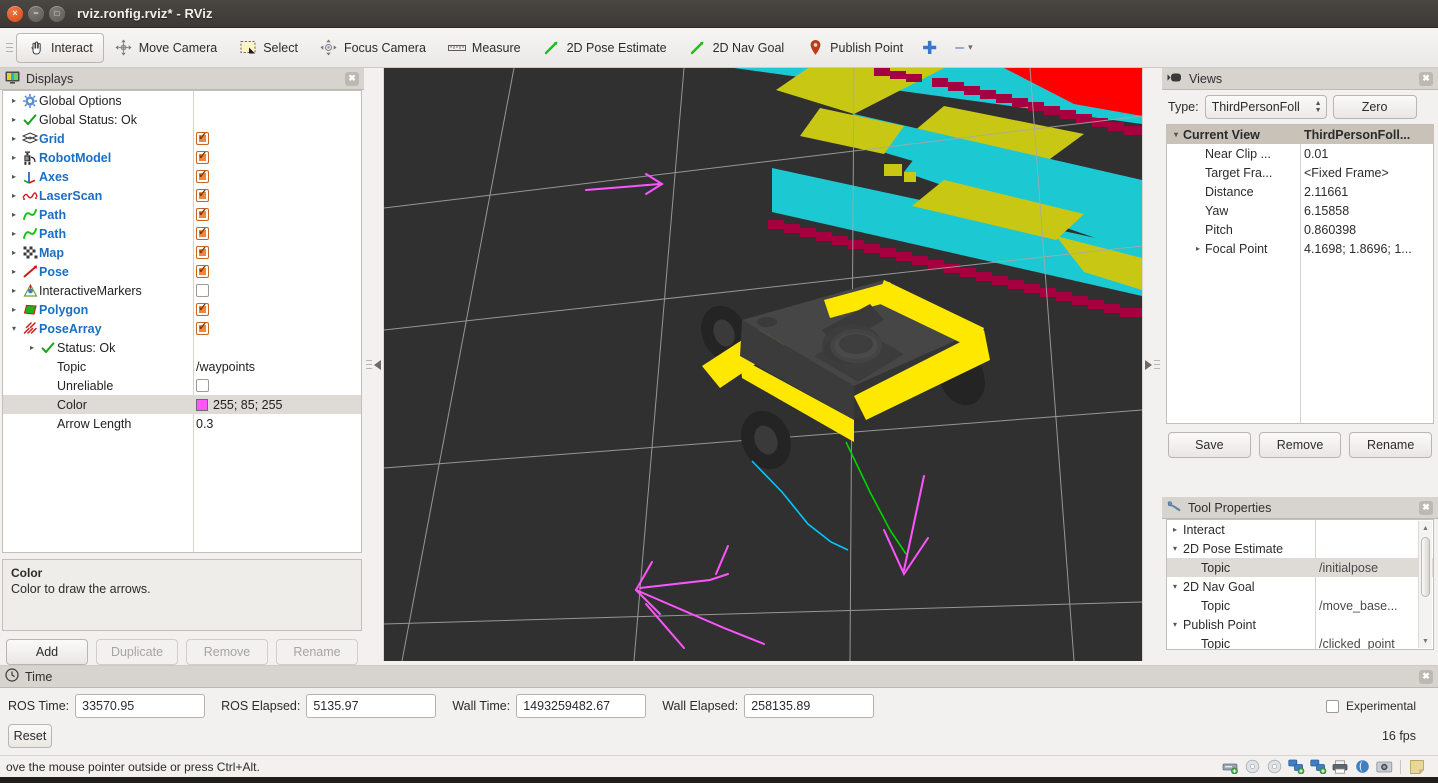 The height and width of the screenshot is (783, 1438). Describe the element at coordinates (1274, 767) in the screenshot. I see `disc-icon` at that location.